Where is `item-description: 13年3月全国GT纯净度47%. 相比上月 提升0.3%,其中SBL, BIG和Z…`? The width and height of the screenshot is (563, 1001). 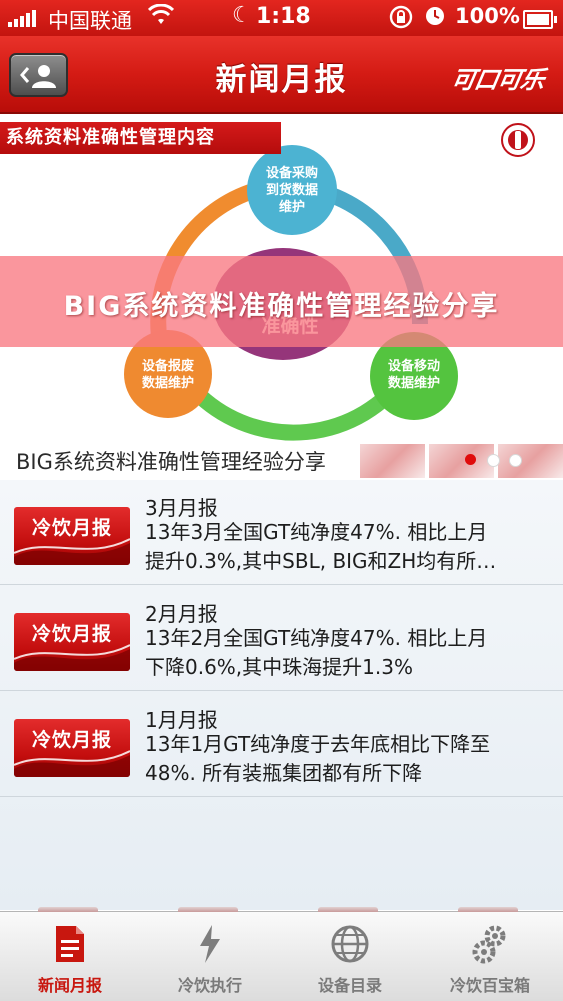
item-description: 13年3月全国GT纯净度47%. 相比上月 提升0.3%,其中SBL, BIG和Z… is located at coordinates (321, 546).